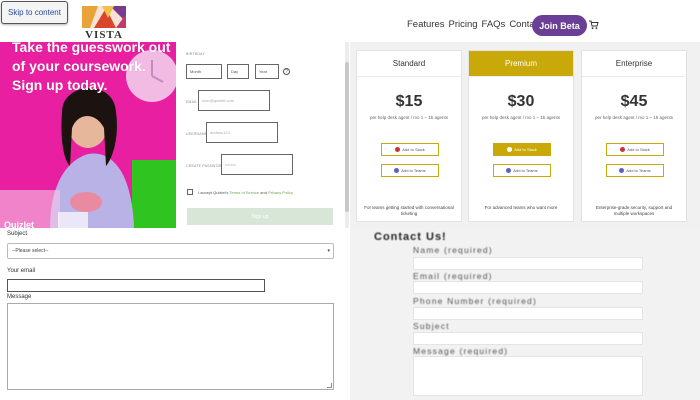 Image resolution: width=700 pixels, height=400 pixels. What do you see at coordinates (528, 263) in the screenshot?
I see `name-field` at bounding box center [528, 263].